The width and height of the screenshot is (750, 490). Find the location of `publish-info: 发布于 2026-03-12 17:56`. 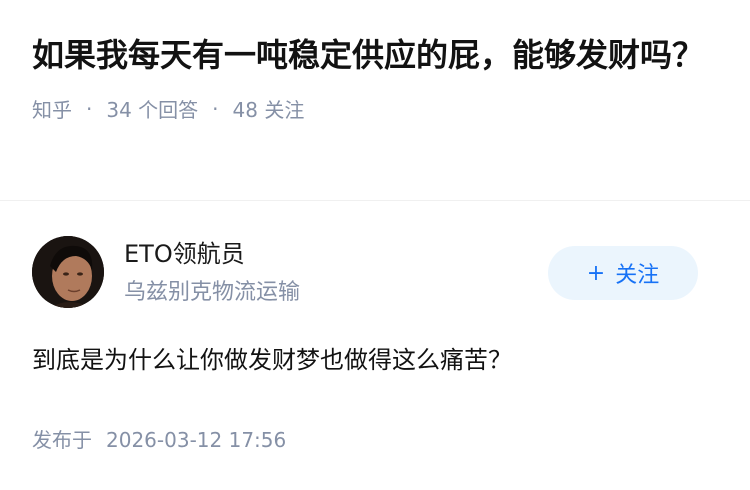

publish-info: 发布于 2026-03-12 17:56 is located at coordinates (159, 438).